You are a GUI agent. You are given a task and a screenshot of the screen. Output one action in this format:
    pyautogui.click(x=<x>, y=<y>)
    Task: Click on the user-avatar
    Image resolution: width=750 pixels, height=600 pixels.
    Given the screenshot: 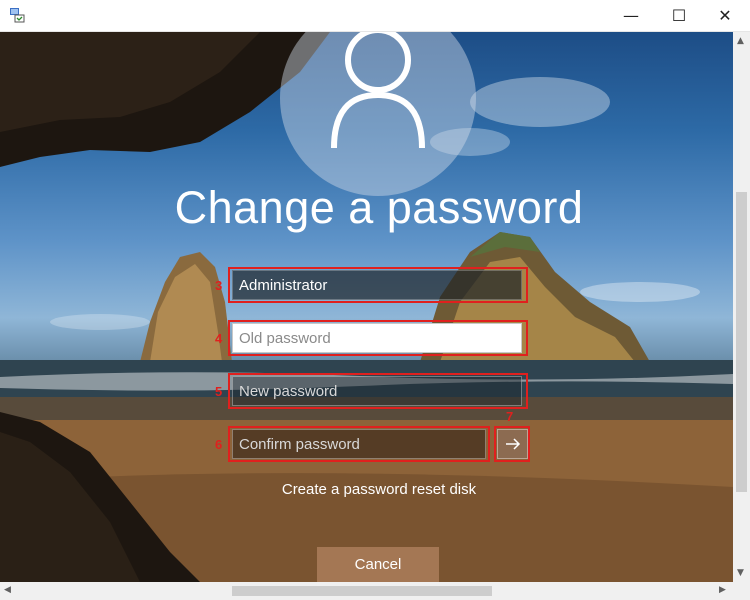 What is the action you would take?
    pyautogui.click(x=378, y=114)
    